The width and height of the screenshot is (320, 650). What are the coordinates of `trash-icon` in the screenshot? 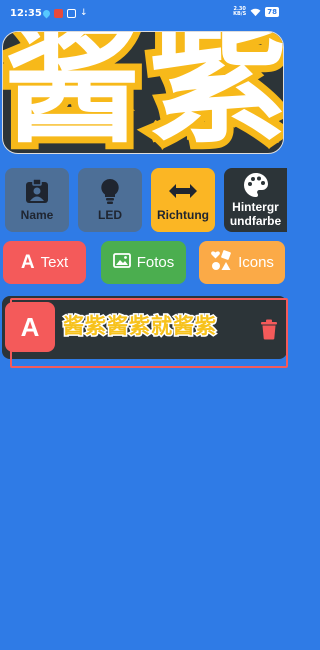 It's located at (269, 331).